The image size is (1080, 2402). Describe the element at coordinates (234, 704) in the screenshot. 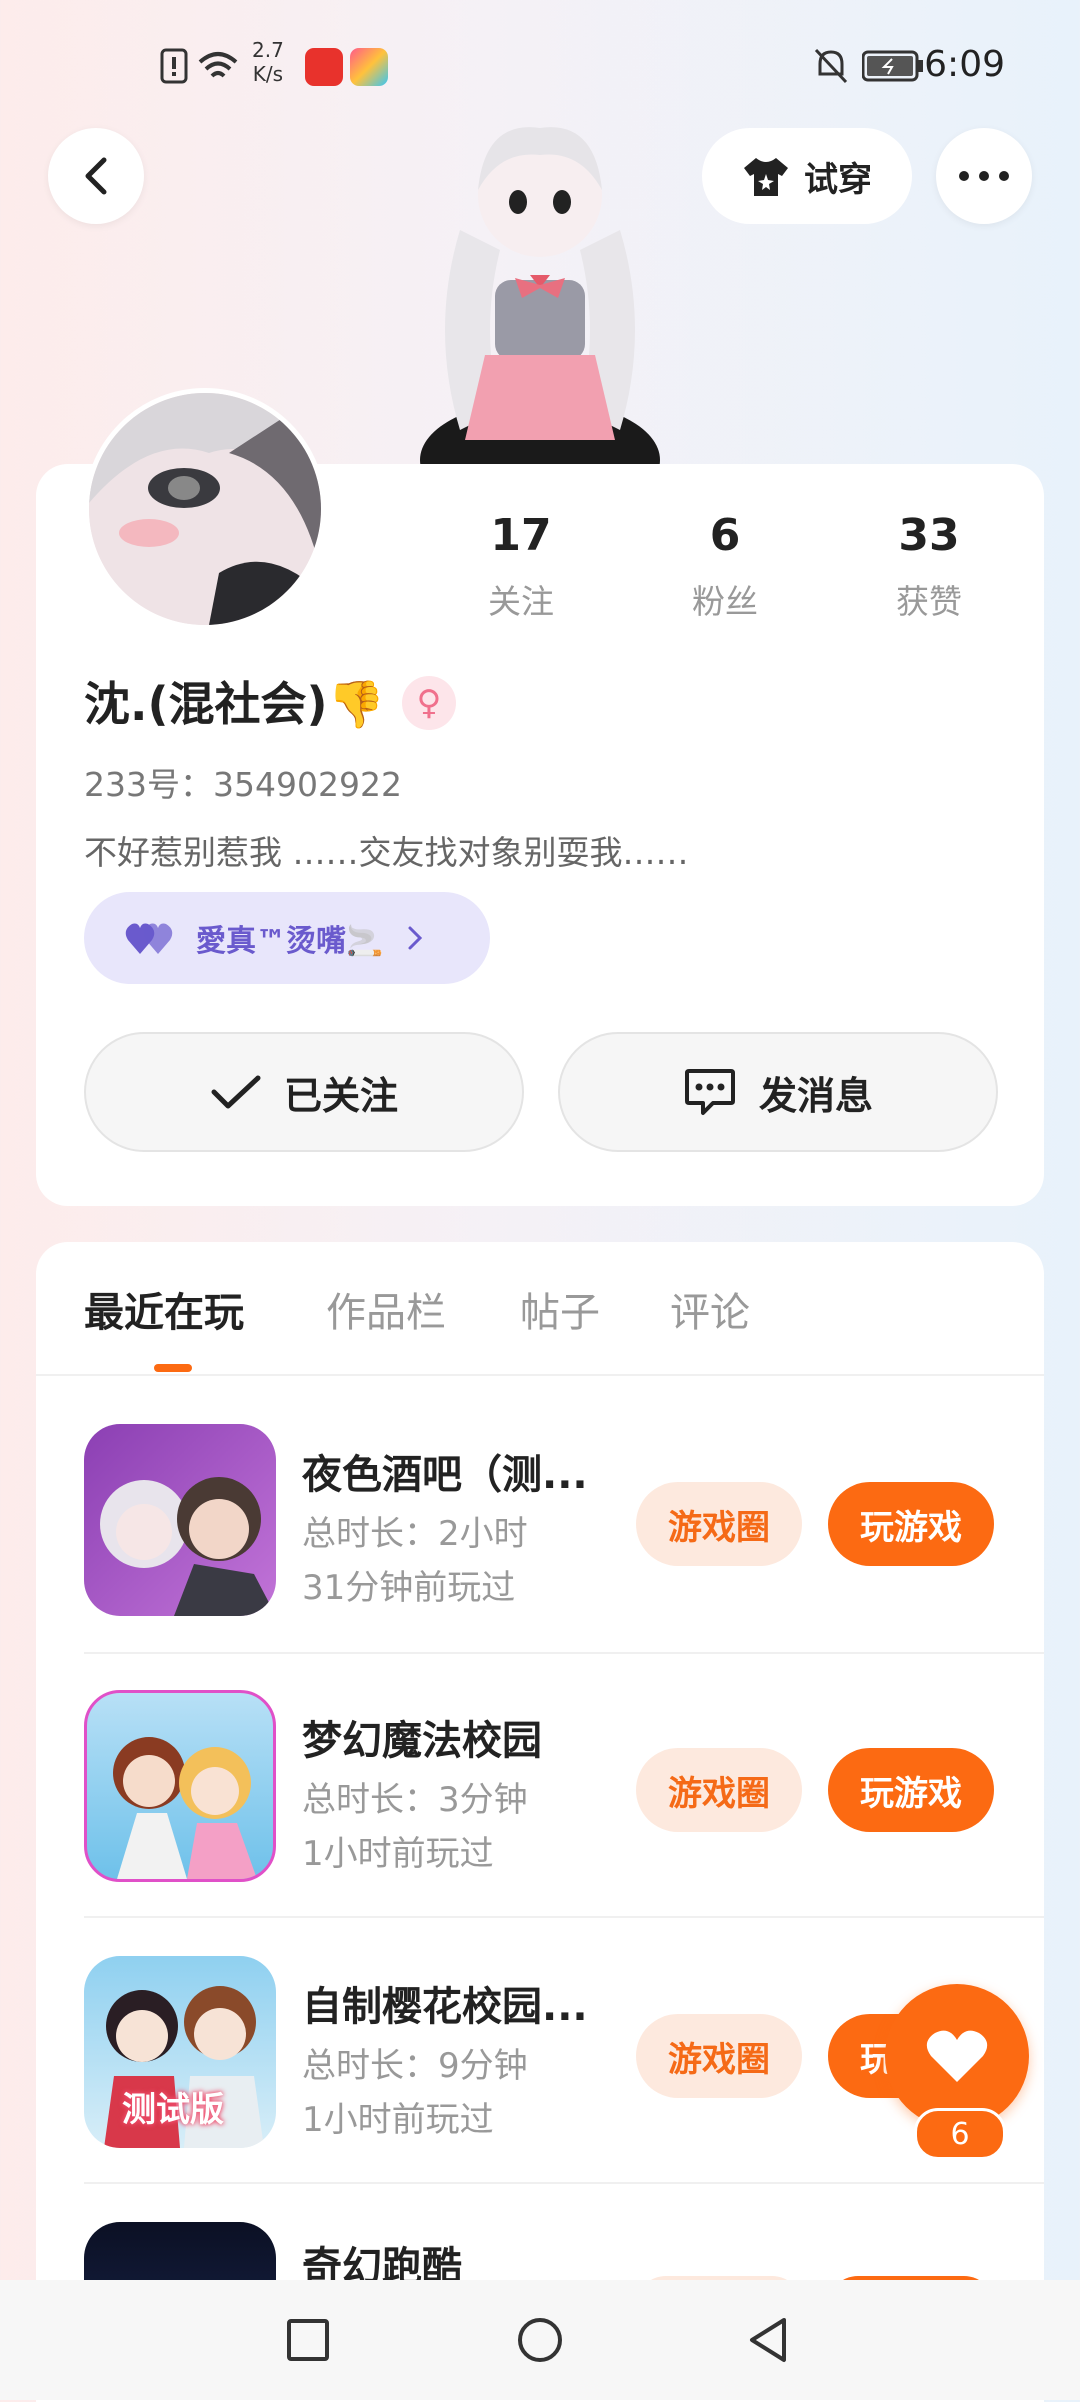

I see `profile-name: 沈.(混社会)👎` at that location.